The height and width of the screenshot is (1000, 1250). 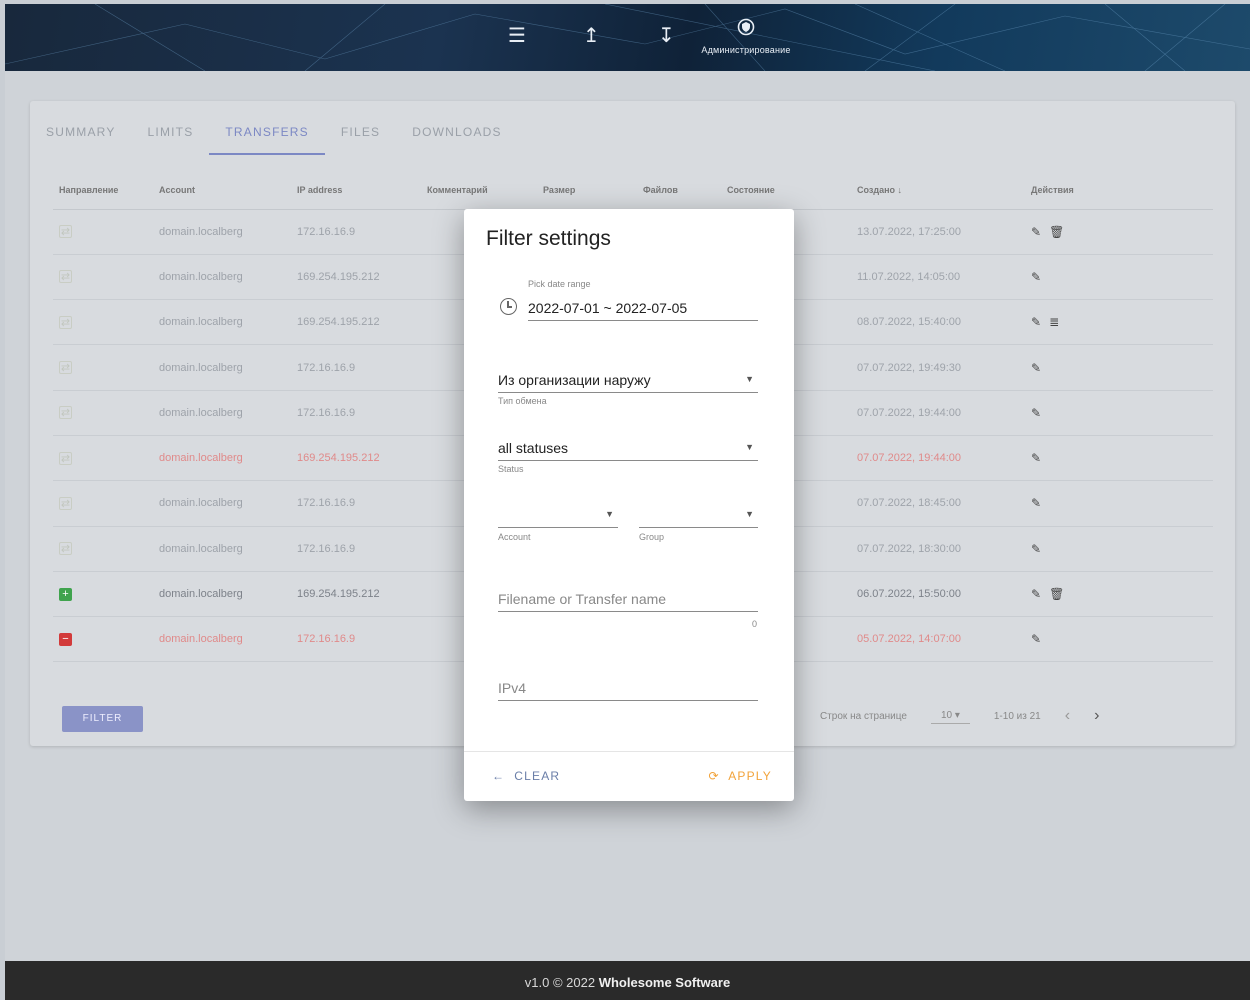 I want to click on cell-created: 07.07.2022, 18:30:00, so click(x=938, y=549).